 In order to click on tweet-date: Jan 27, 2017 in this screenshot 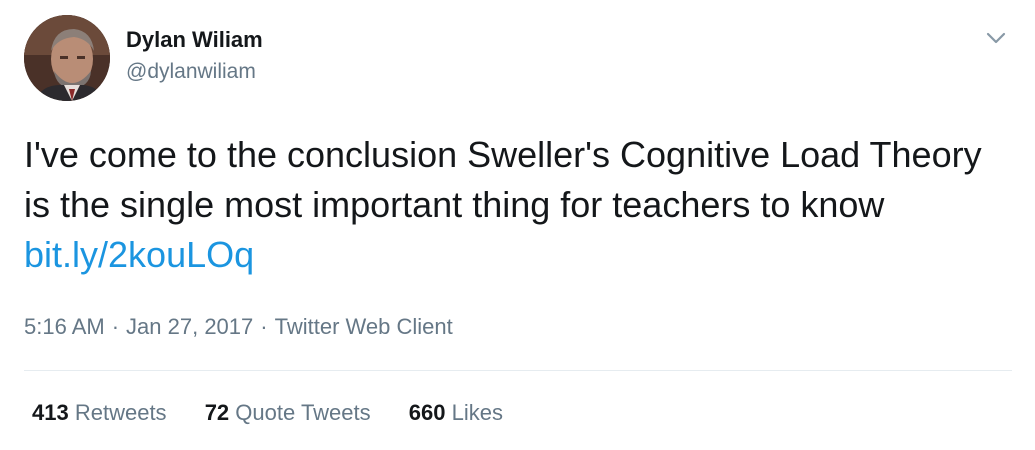, I will do `click(189, 326)`.